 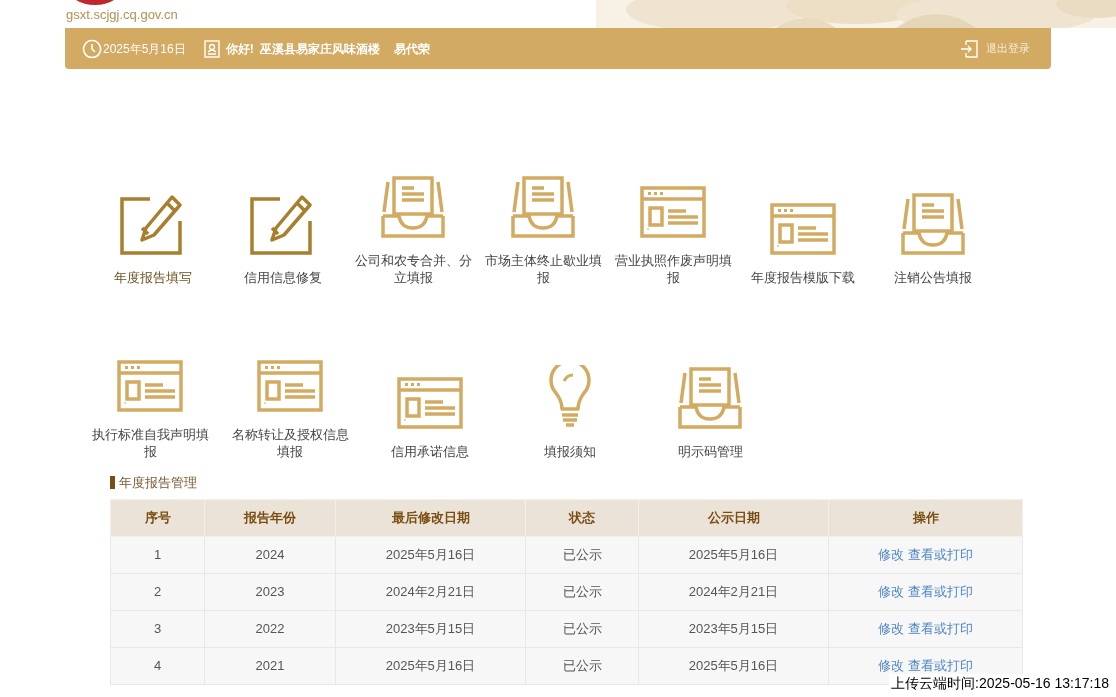 What do you see at coordinates (239, 49) in the screenshot?
I see `greeting-text: 你好!` at bounding box center [239, 49].